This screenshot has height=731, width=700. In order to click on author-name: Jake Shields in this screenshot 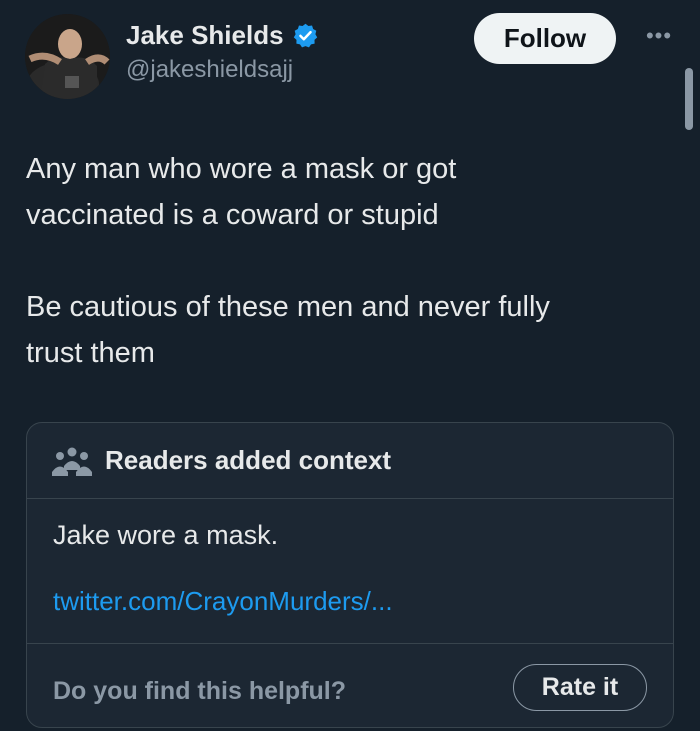, I will do `click(205, 35)`.